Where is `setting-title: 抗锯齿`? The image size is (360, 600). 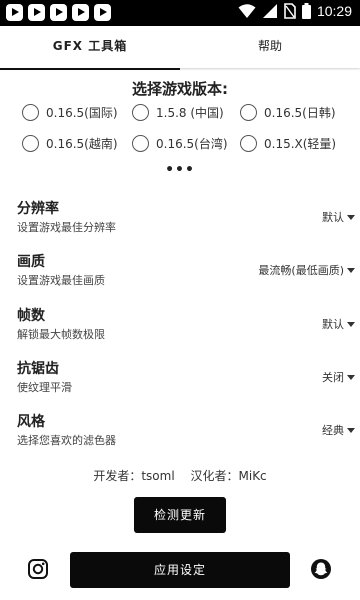
setting-title: 抗锯齿 is located at coordinates (38, 369).